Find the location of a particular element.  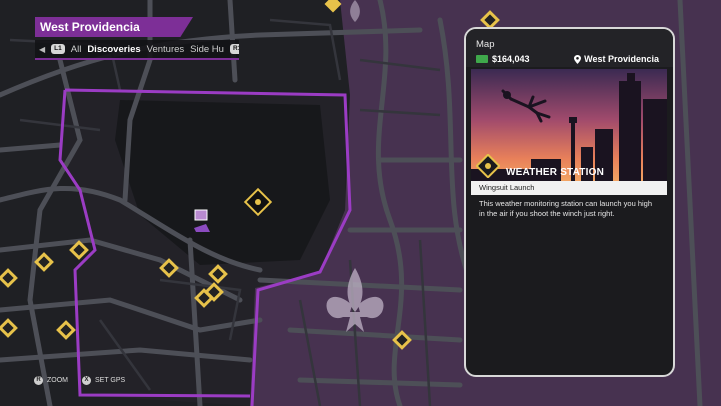

panel-title: Map is located at coordinates (485, 44).